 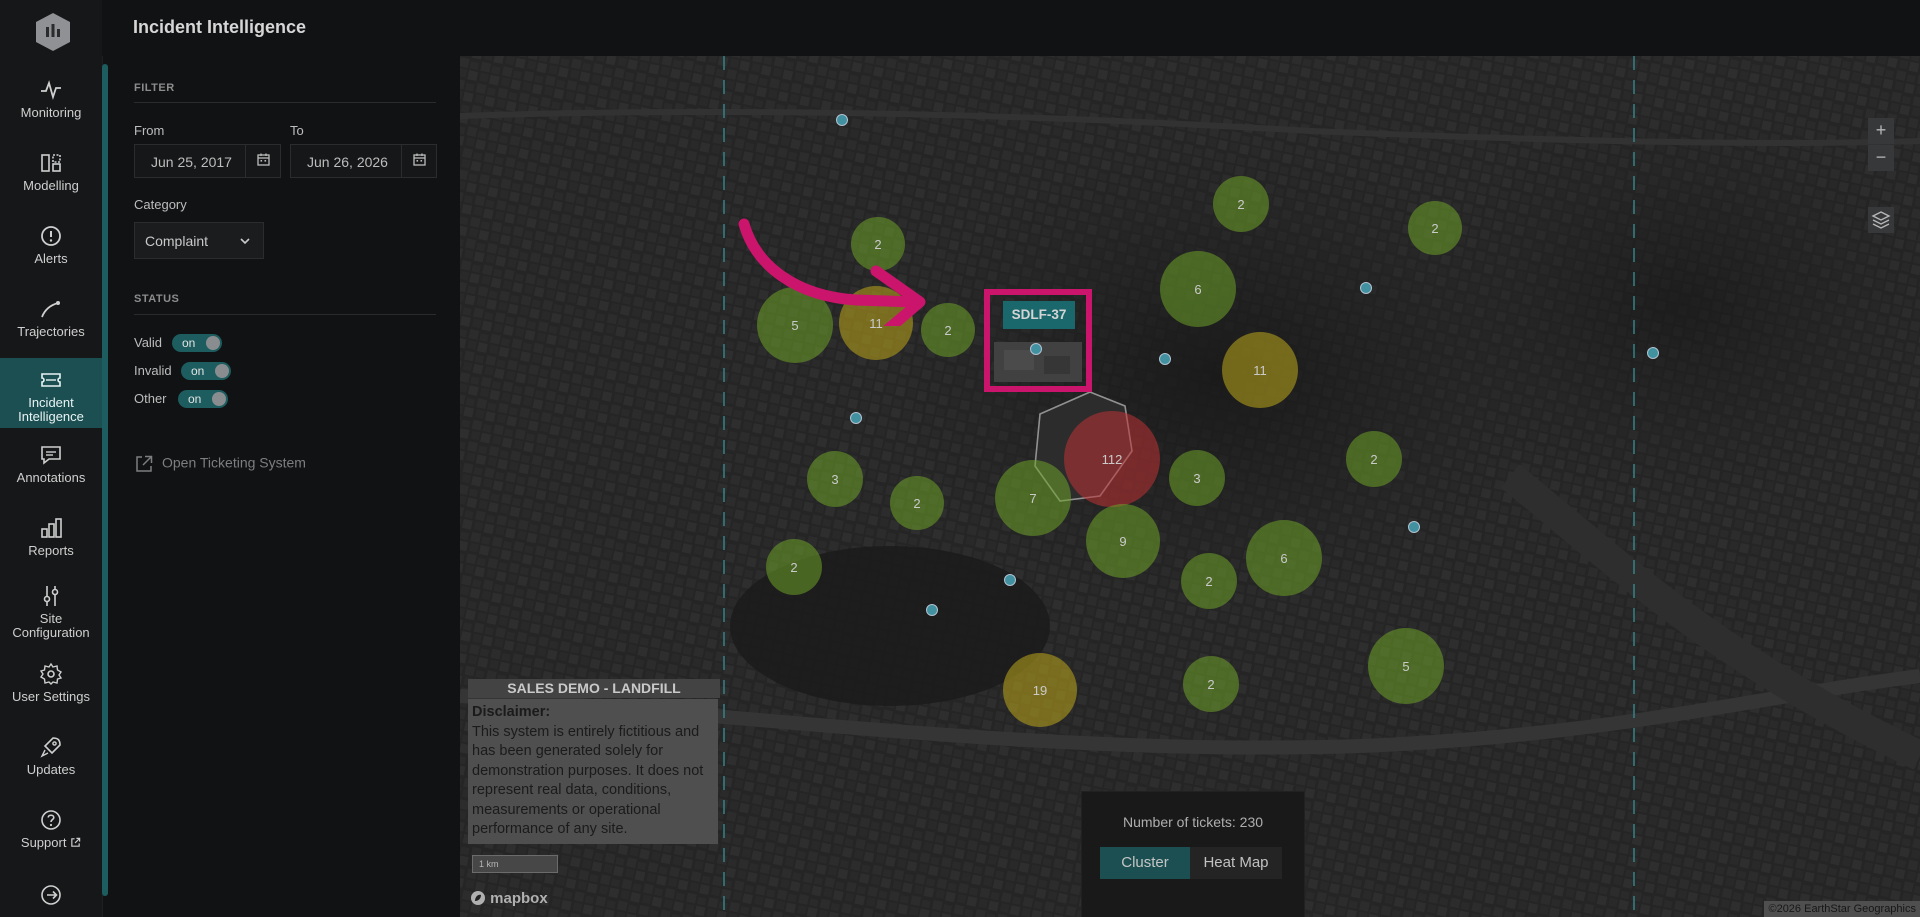 What do you see at coordinates (43, 842) in the screenshot?
I see `sidebar-item-label: Support` at bounding box center [43, 842].